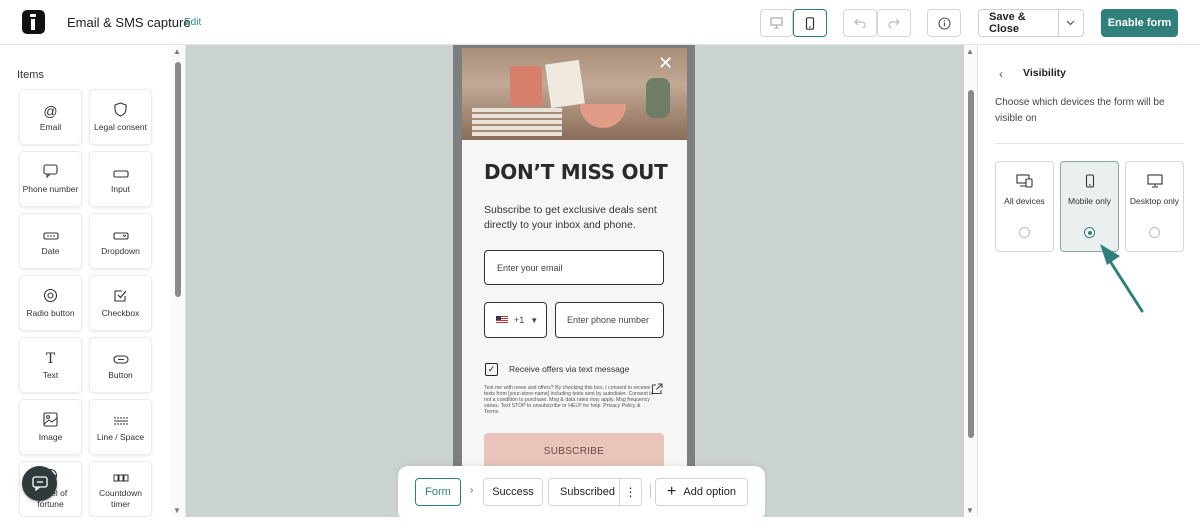 The width and height of the screenshot is (1200, 521). What do you see at coordinates (574, 451) in the screenshot?
I see `subscribe-button: SUBSCRIBE` at bounding box center [574, 451].